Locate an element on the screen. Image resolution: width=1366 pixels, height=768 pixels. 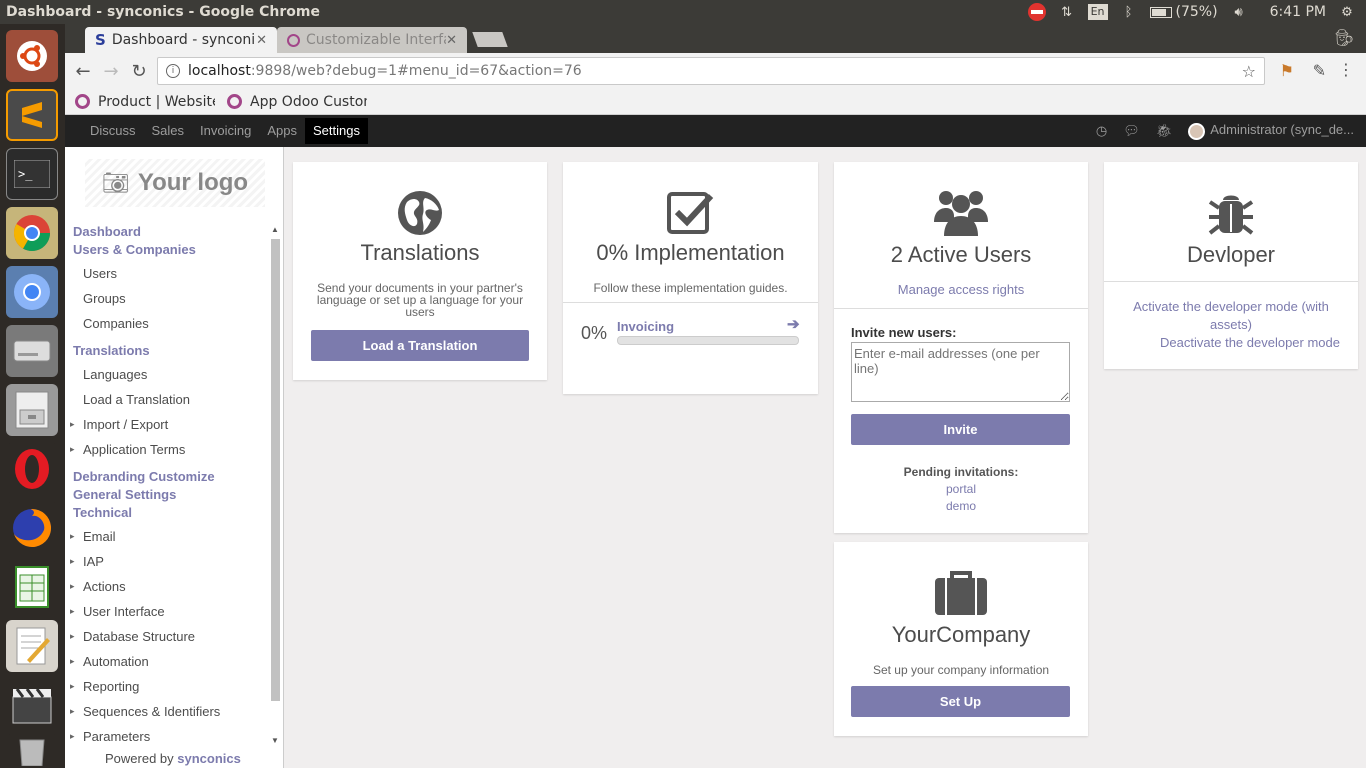
tab-customizable-interface: Customizable Interface ✕ is located at coordinates (372, 40).